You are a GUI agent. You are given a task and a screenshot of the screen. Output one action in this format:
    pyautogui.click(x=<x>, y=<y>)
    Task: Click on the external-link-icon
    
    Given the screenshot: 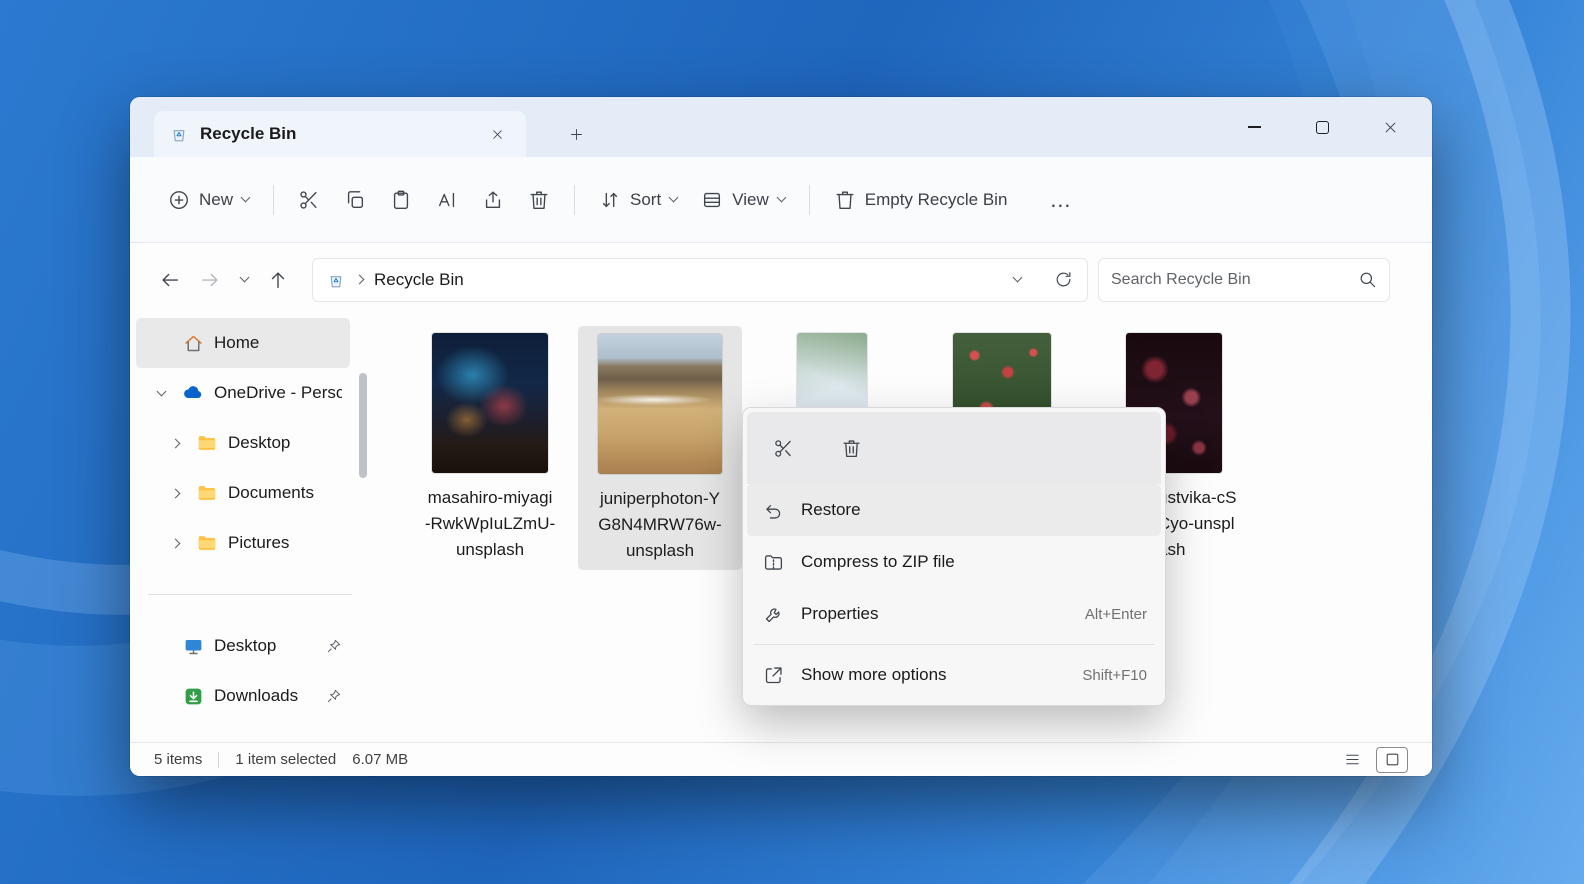 What is the action you would take?
    pyautogui.click(x=773, y=675)
    